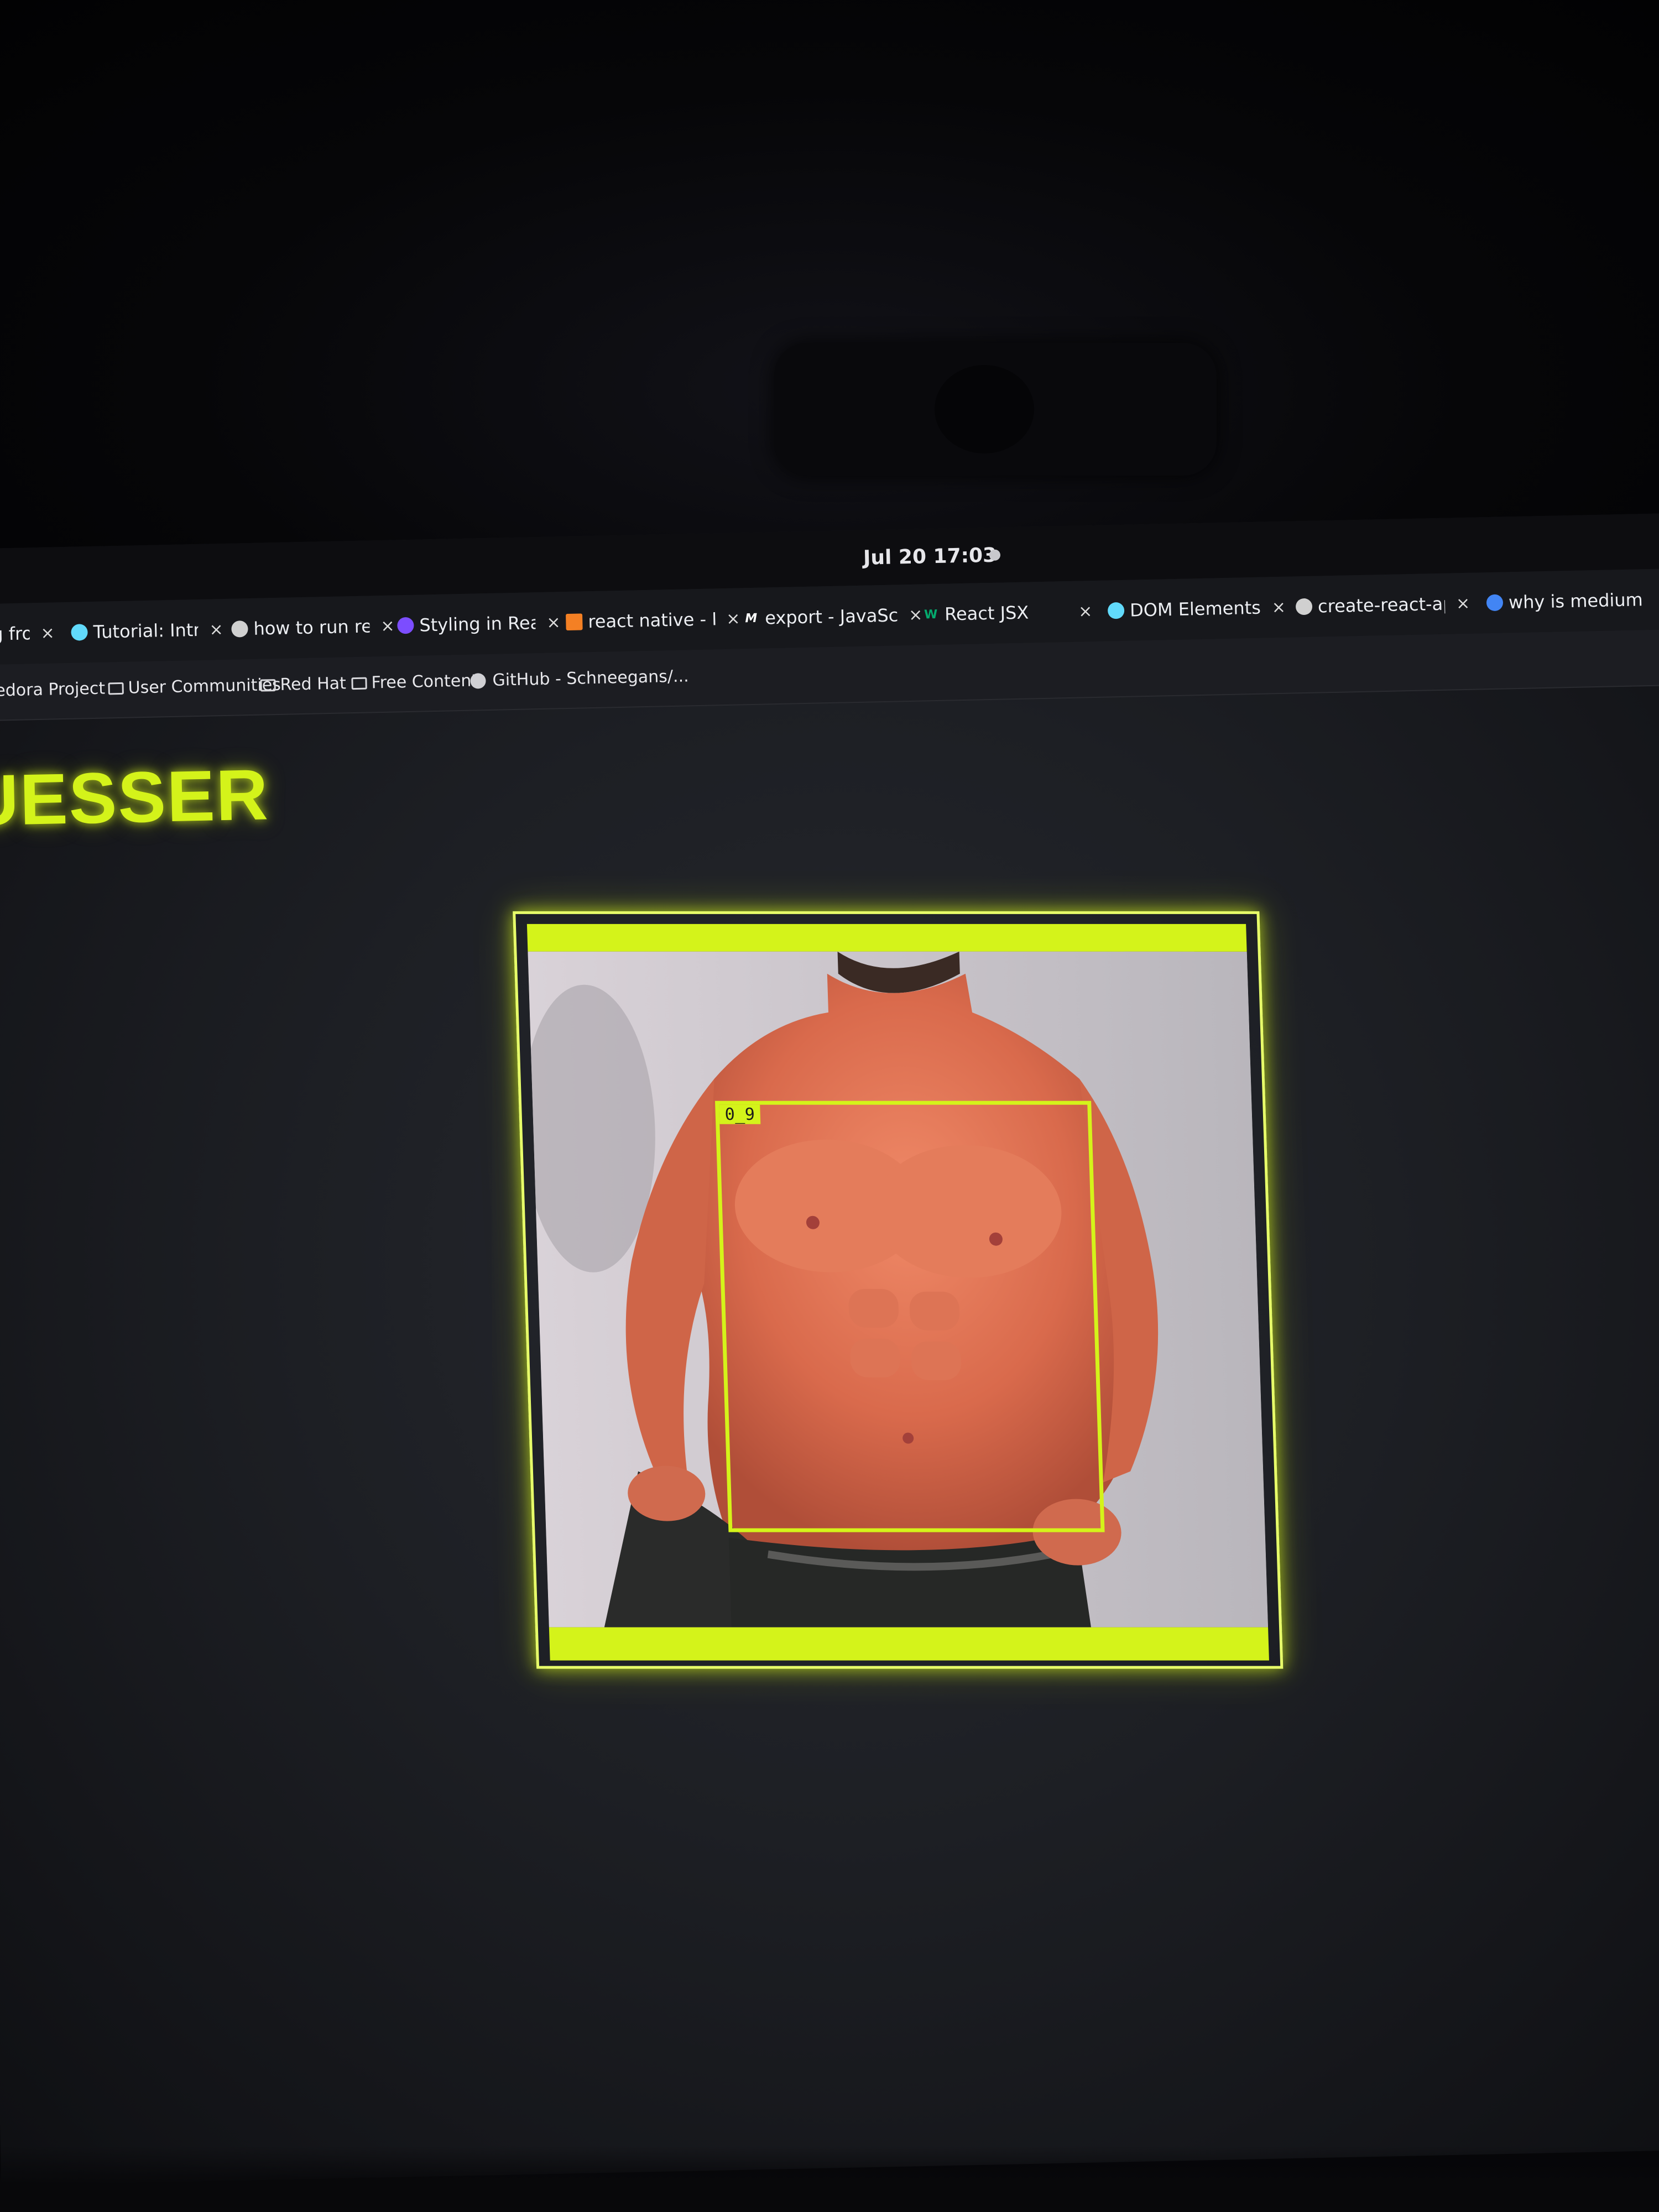 The width and height of the screenshot is (1659, 2212). I want to click on mdn-icon: M, so click(752, 618).